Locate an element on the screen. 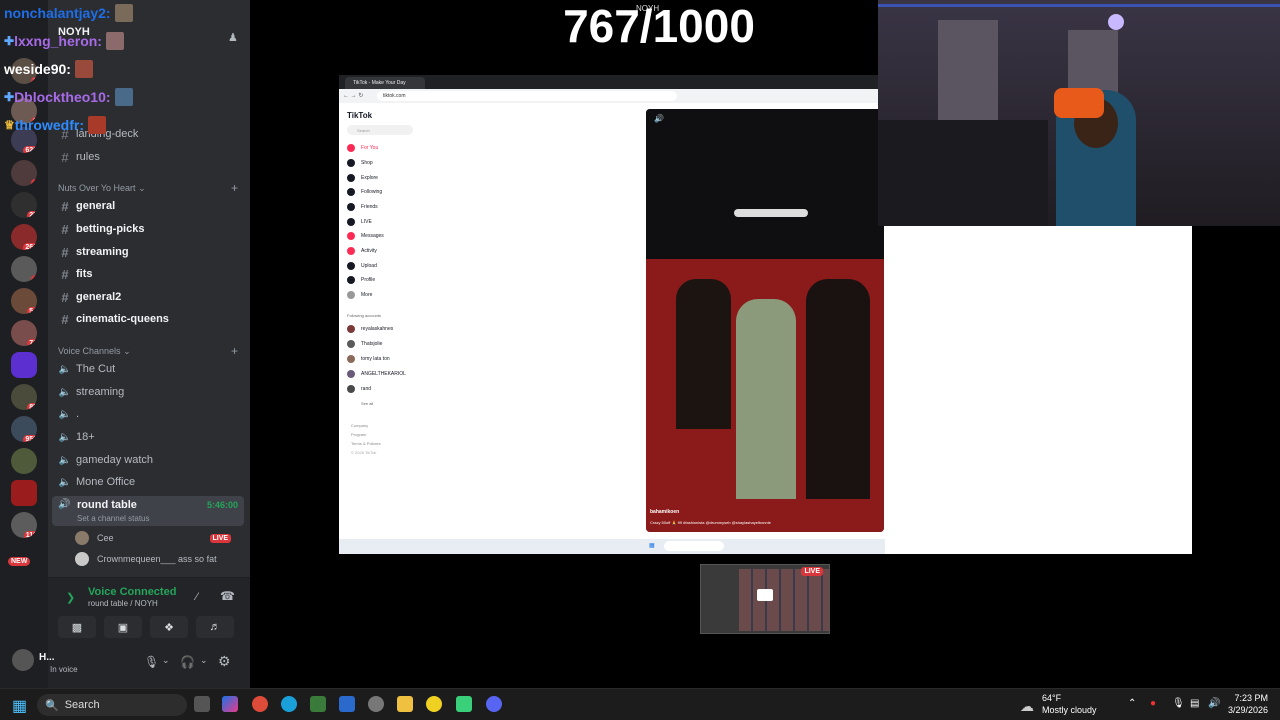  tiktok-nav-item: Shop is located at coordinates (360, 163).